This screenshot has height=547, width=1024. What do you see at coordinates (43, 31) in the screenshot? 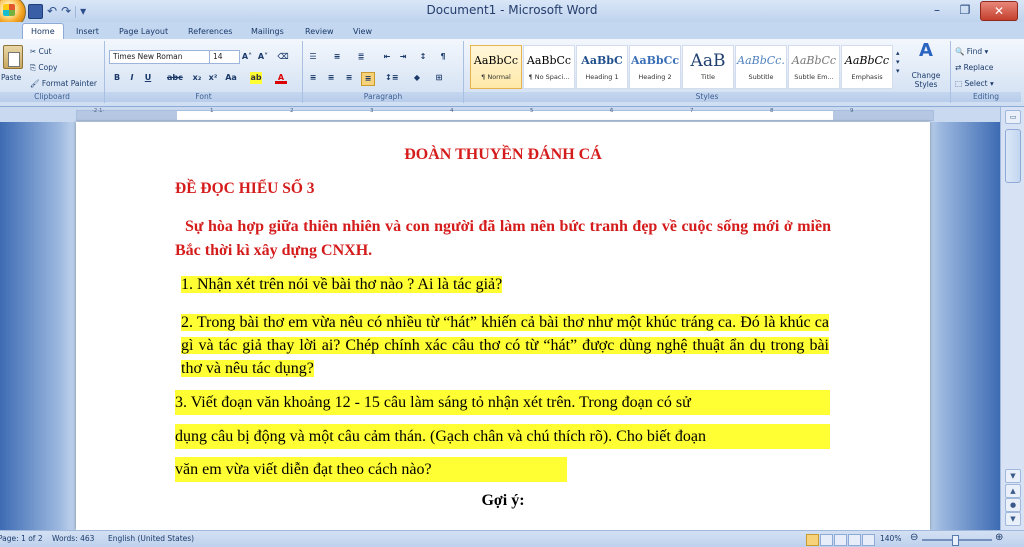
I see `tab-home: Home` at bounding box center [43, 31].